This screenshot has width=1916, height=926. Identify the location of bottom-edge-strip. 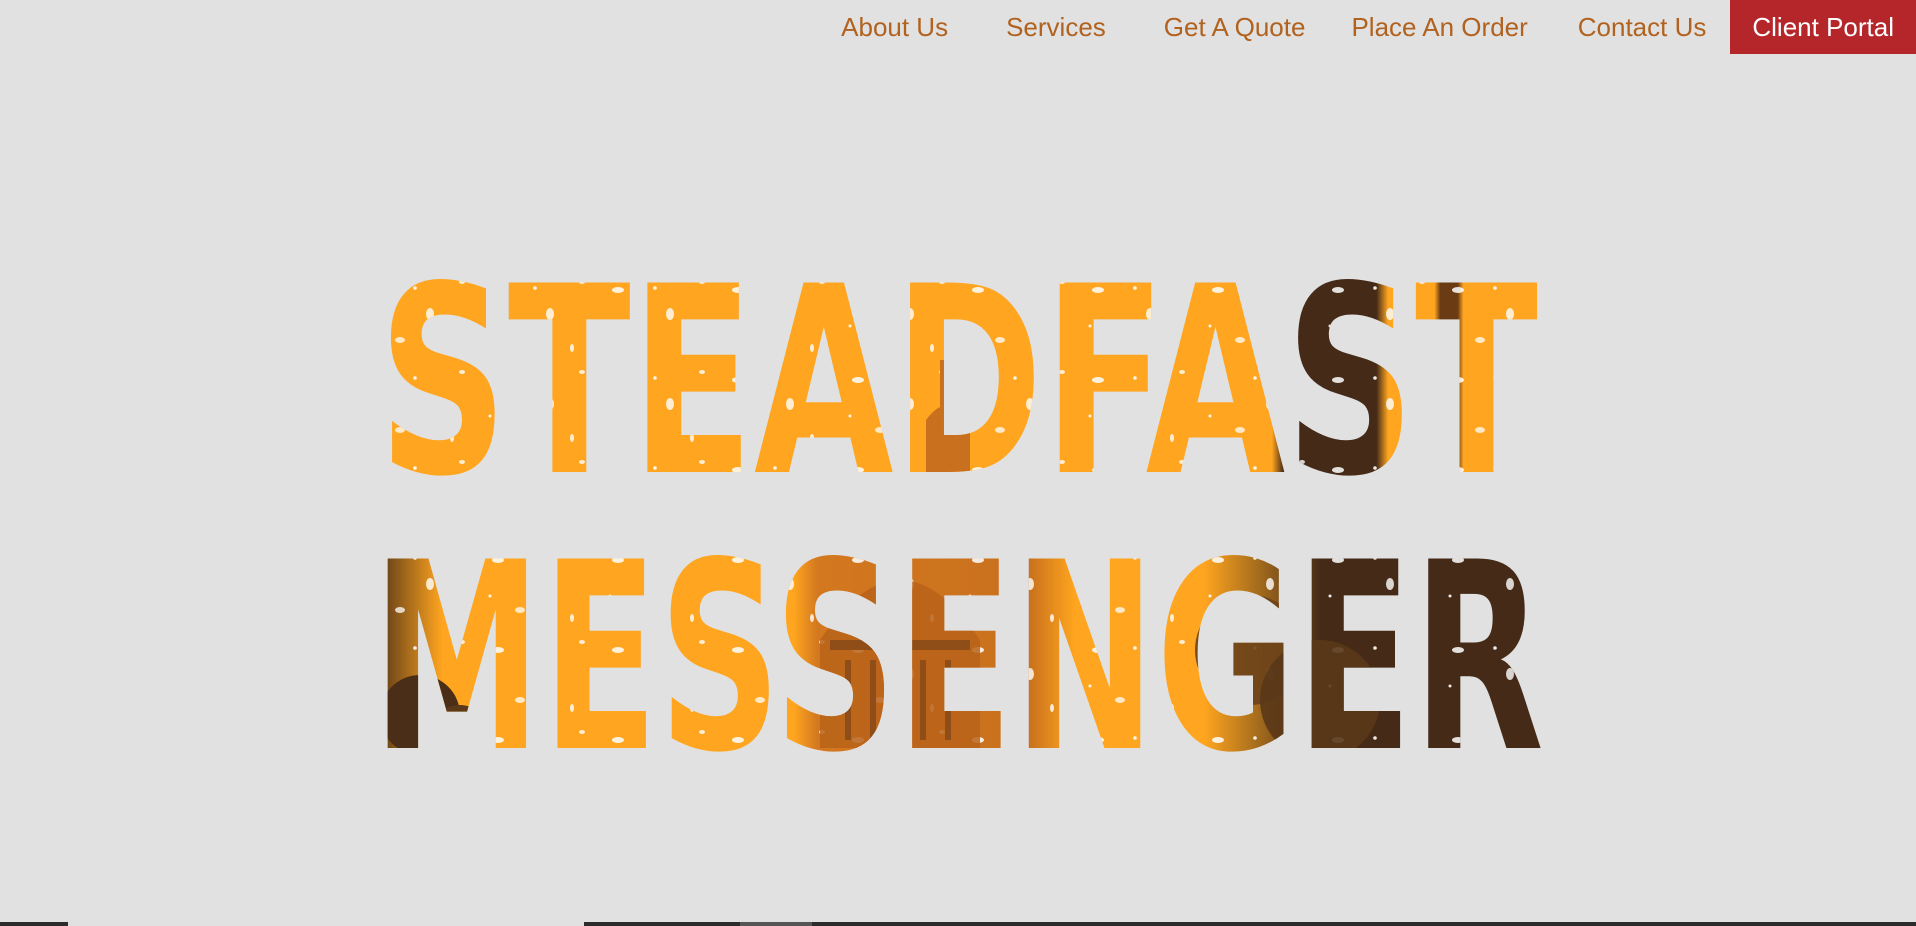
(958, 924).